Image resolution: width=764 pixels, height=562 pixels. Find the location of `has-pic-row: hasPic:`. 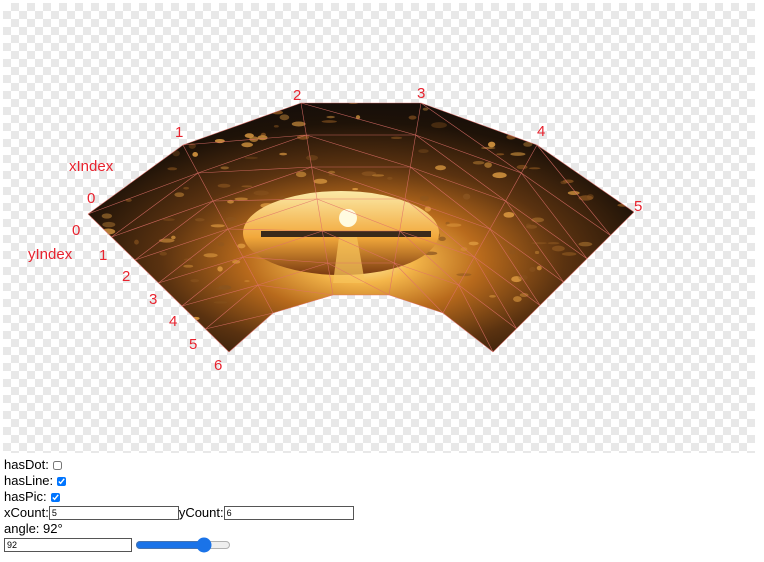

has-pic-row: hasPic: is located at coordinates (179, 497).